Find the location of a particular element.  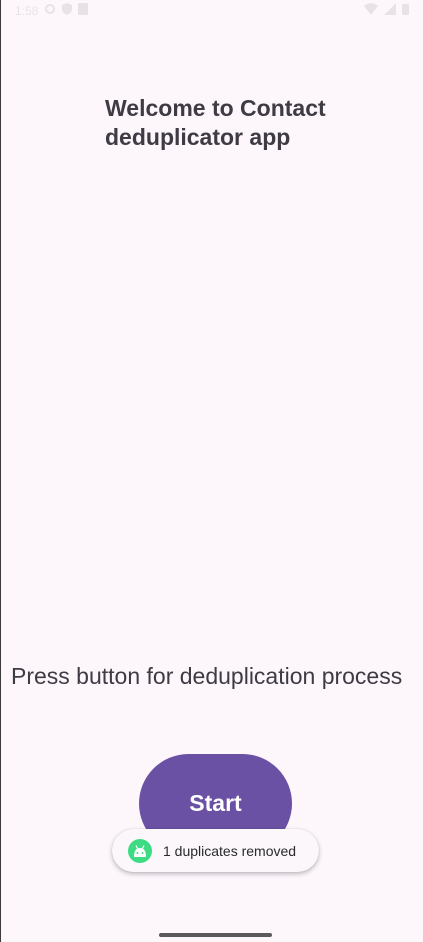

toast-notification: 1 duplicates removed is located at coordinates (215, 850).